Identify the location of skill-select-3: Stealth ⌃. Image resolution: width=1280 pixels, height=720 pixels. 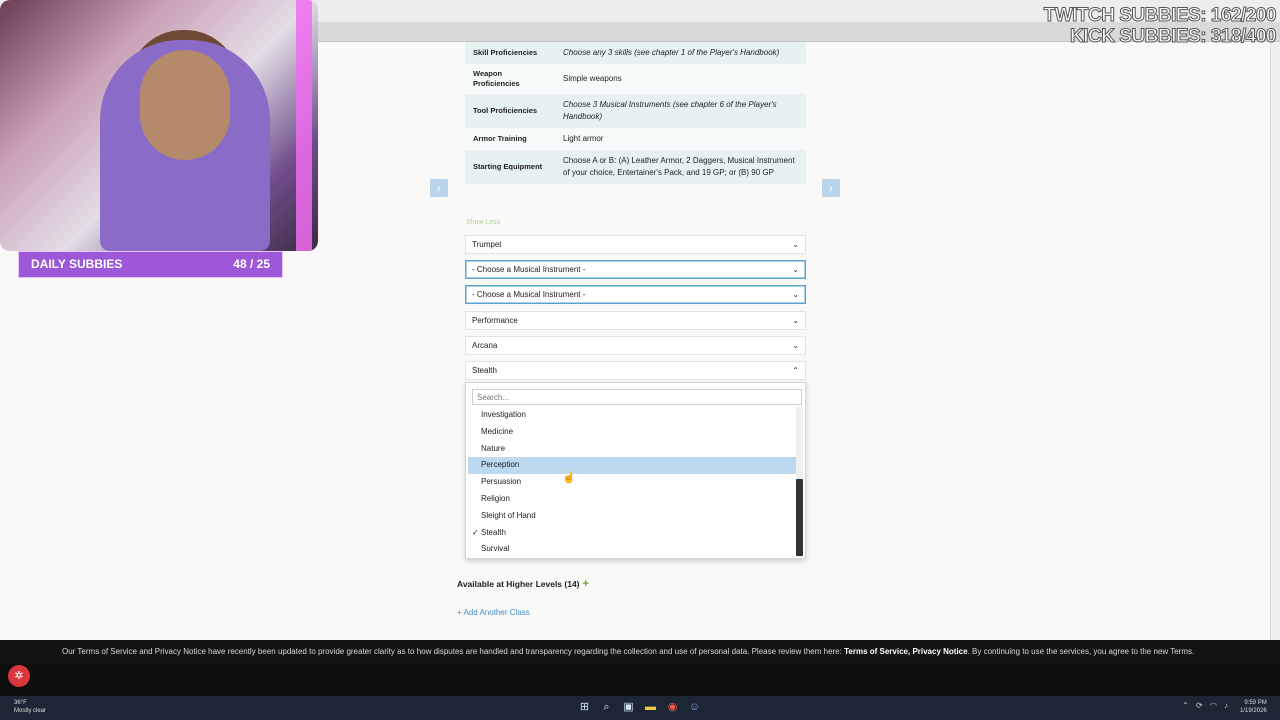
(635, 370).